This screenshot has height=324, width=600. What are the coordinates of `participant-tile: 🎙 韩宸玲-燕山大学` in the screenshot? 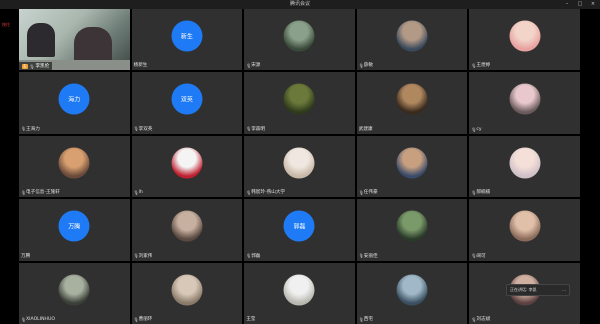 It's located at (299, 166).